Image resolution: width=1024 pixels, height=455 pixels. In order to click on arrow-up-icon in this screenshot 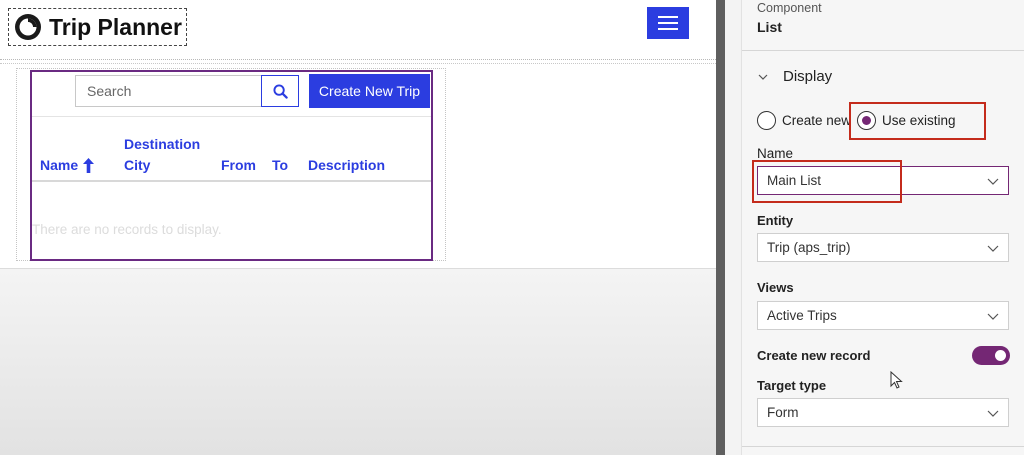, I will do `click(89, 165)`.